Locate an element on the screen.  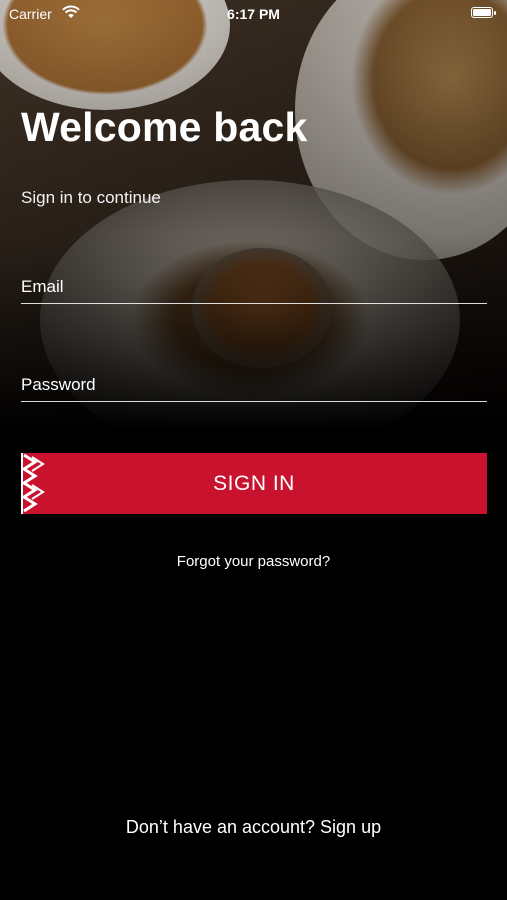
forgot-password-link: Forgot your password? is located at coordinates (253, 561).